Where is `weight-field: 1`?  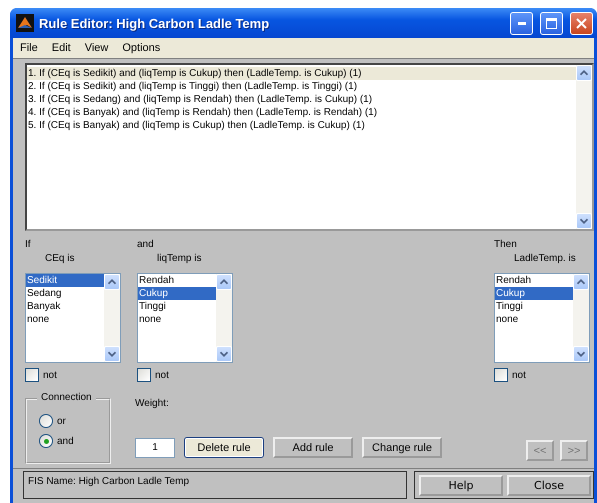
weight-field: 1 is located at coordinates (155, 448).